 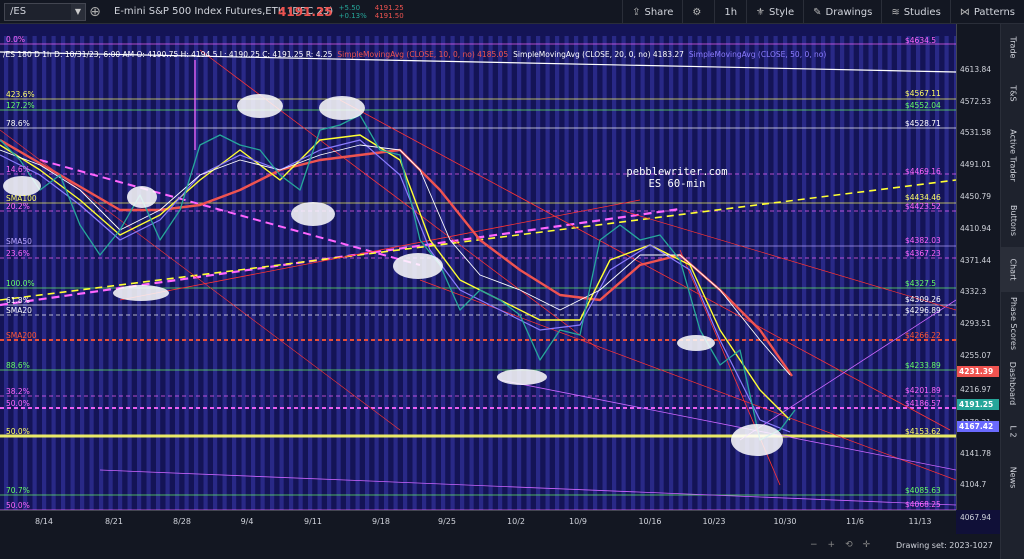 What do you see at coordinates (976, 132) in the screenshot?
I see `price-tick-label: 4531.58` at bounding box center [976, 132].